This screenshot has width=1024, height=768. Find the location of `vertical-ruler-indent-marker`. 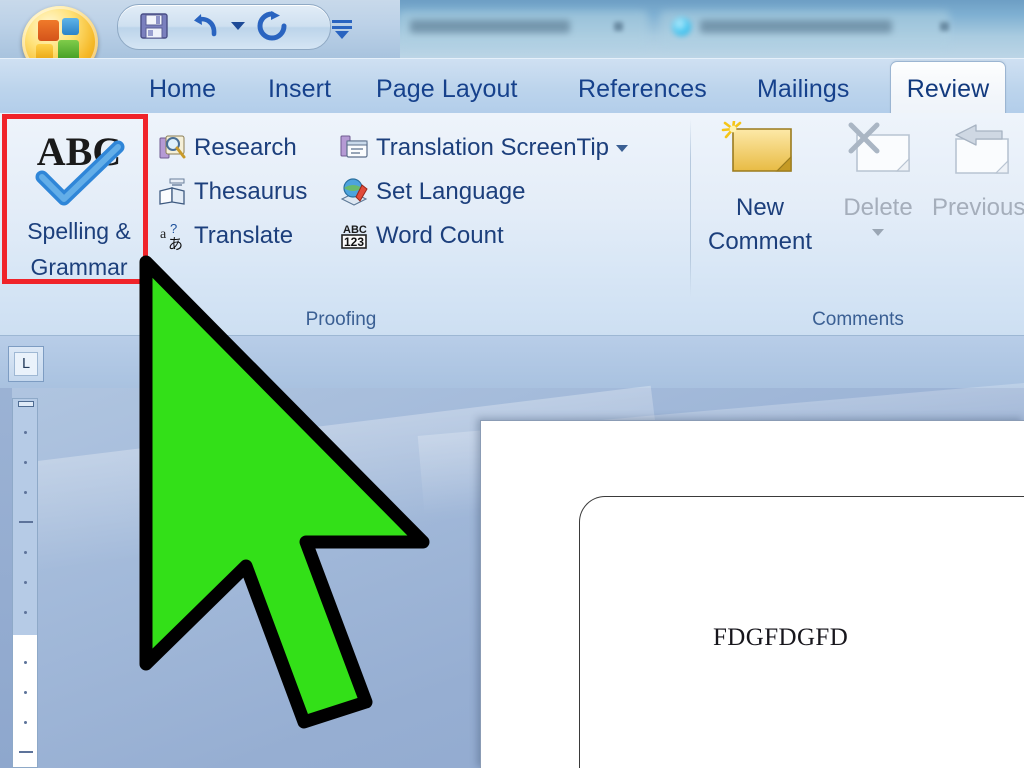

vertical-ruler-indent-marker is located at coordinates (26, 404).